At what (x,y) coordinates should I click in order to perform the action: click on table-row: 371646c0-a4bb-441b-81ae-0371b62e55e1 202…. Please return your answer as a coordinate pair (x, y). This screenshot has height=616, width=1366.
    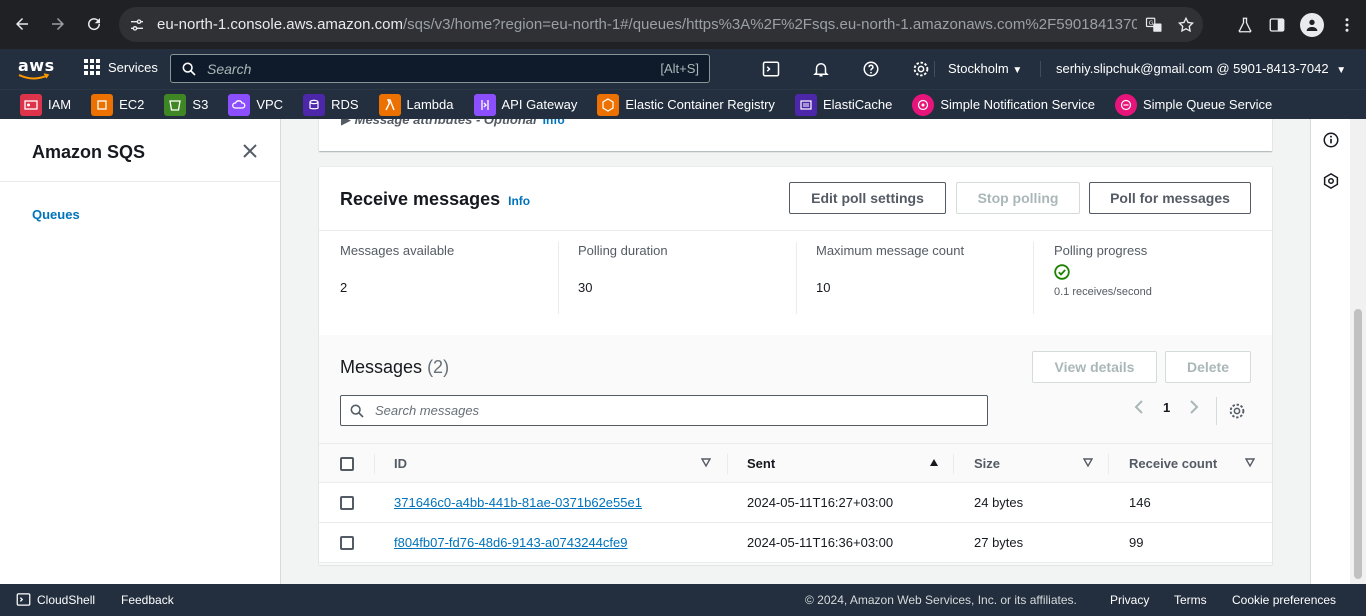
    Looking at the image, I should click on (795, 503).